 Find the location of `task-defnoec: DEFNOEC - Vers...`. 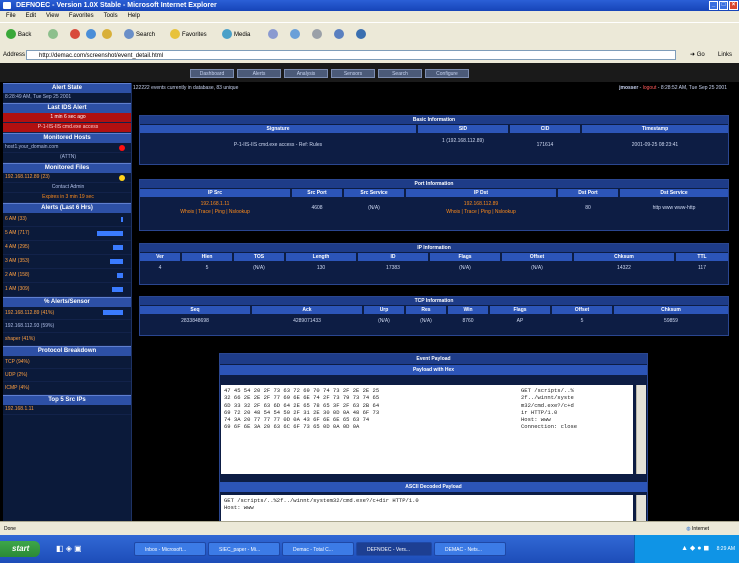

task-defnoec: DEFNOEC - Vers... is located at coordinates (394, 549).